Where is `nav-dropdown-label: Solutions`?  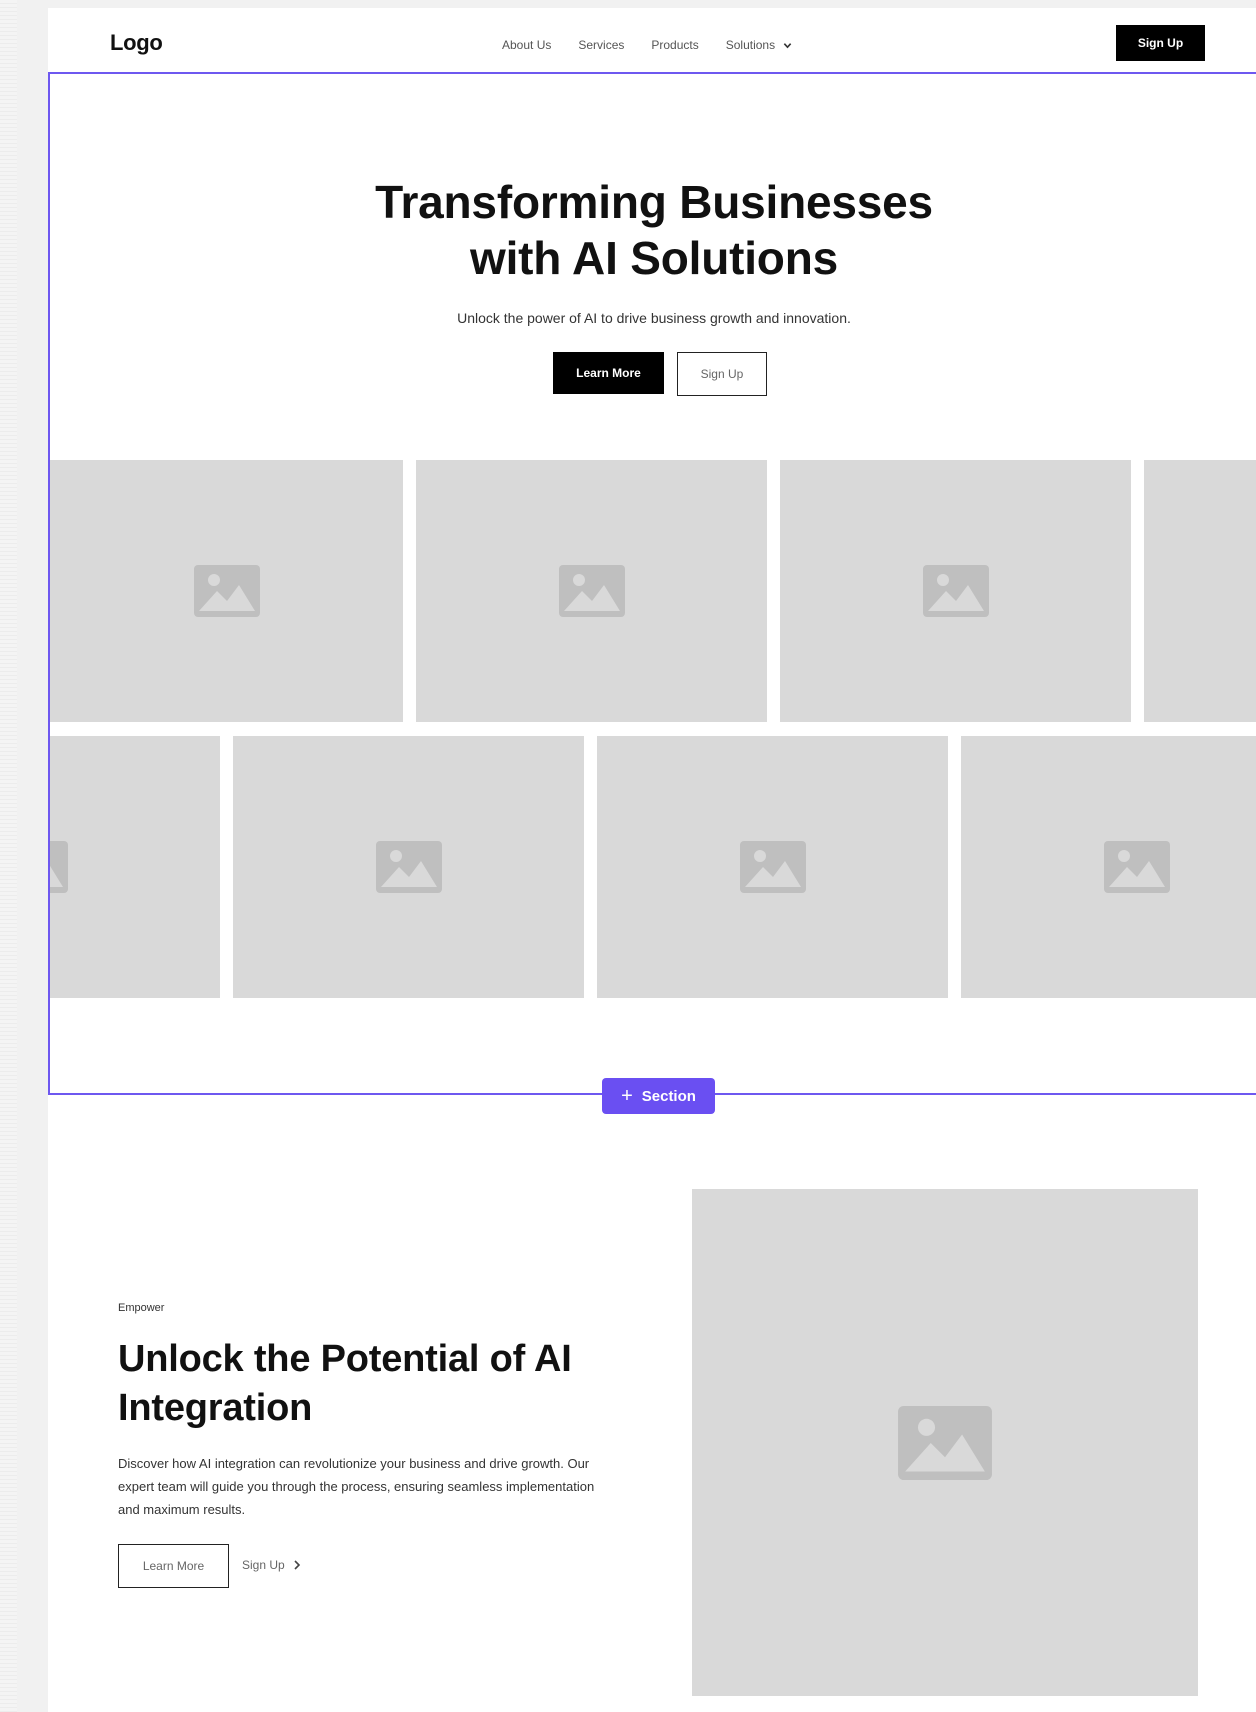
nav-dropdown-label: Solutions is located at coordinates (750, 45).